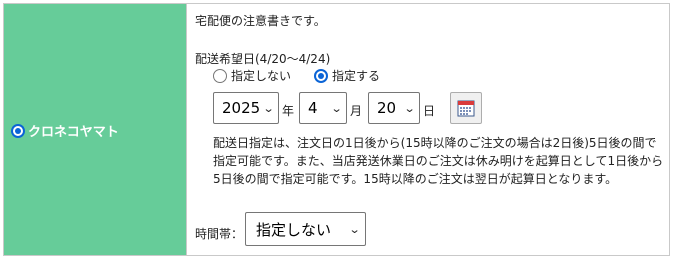  Describe the element at coordinates (288, 111) in the screenshot. I see `year-unit: 年` at that location.